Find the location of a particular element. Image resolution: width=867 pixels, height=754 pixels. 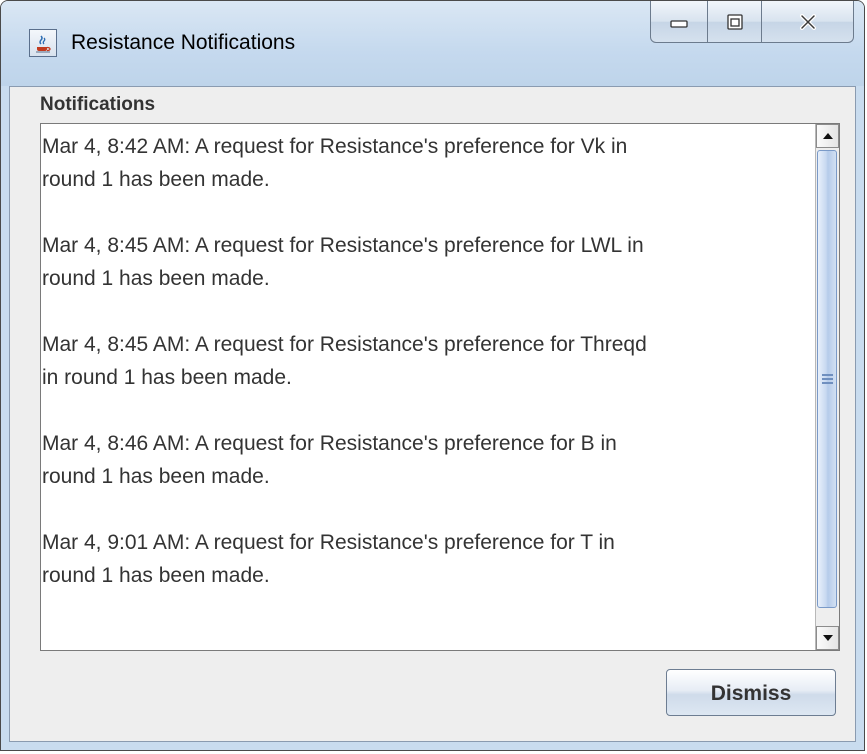

close-button is located at coordinates (808, 22).